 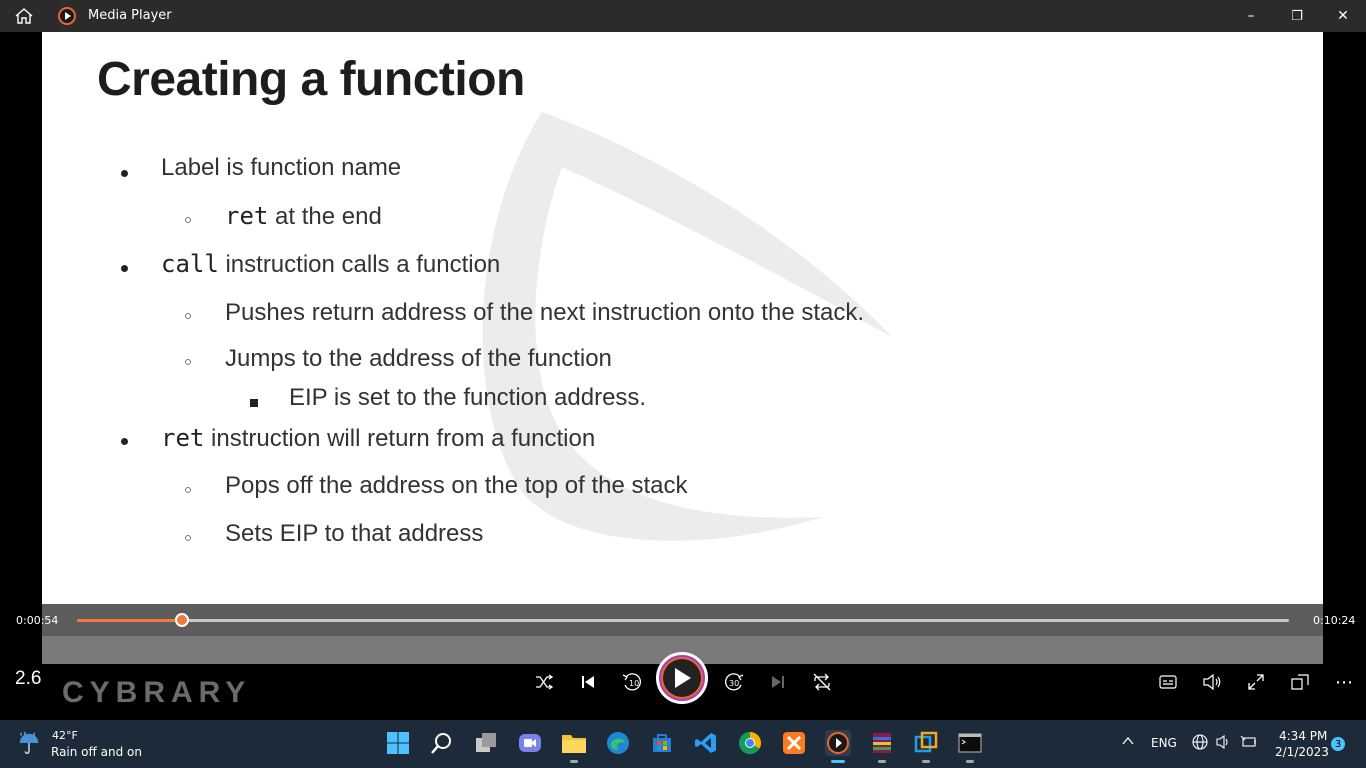 What do you see at coordinates (303, 216) in the screenshot?
I see `bullet-ret-at-end: ret at the end` at bounding box center [303, 216].